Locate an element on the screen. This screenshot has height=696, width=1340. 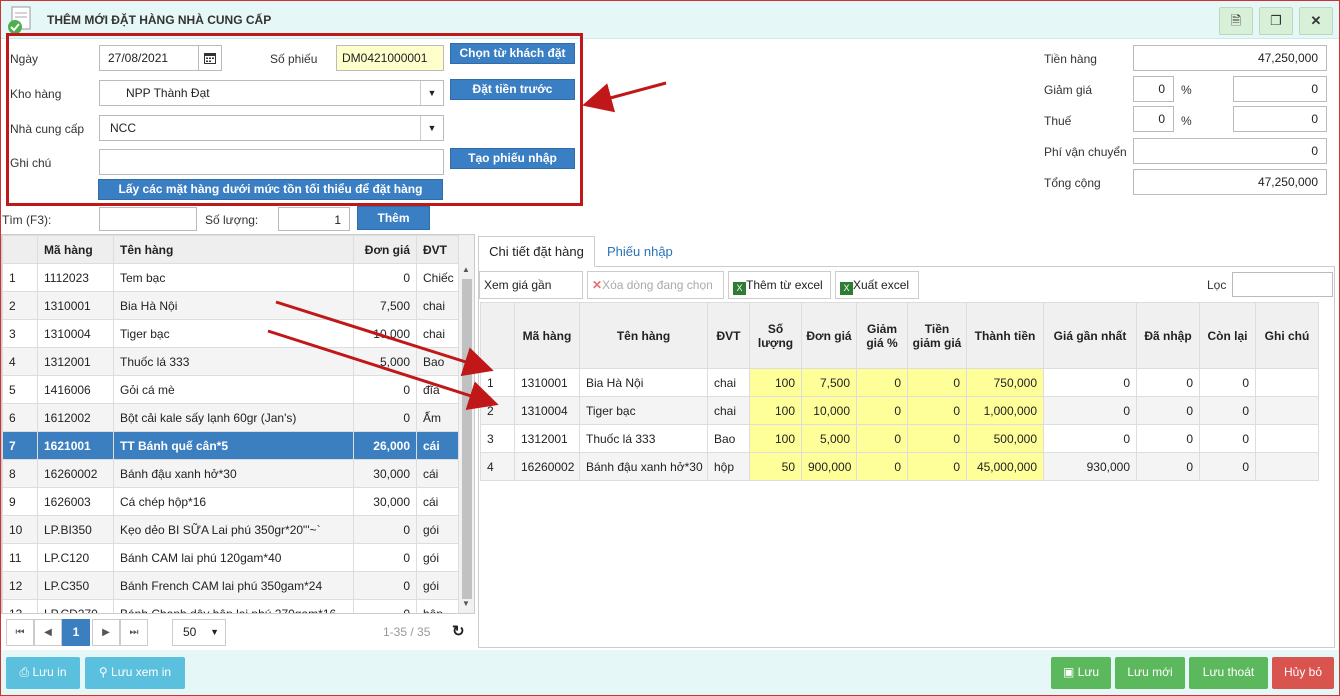
save-print-button: ⎙ Lưu in is located at coordinates (43, 673).